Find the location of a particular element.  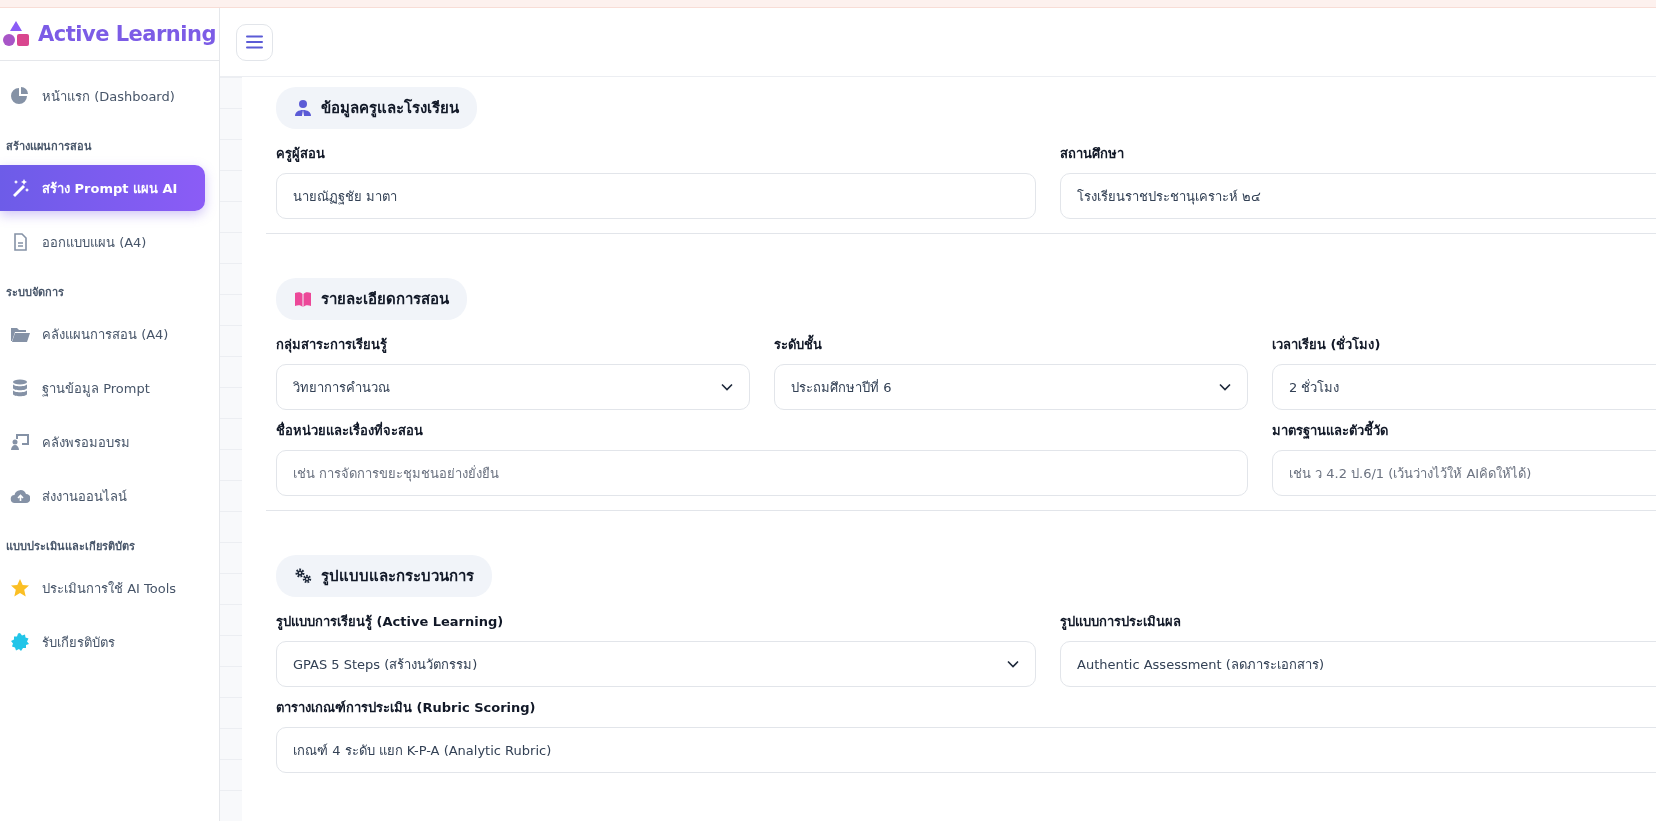

user-icon is located at coordinates (303, 108).